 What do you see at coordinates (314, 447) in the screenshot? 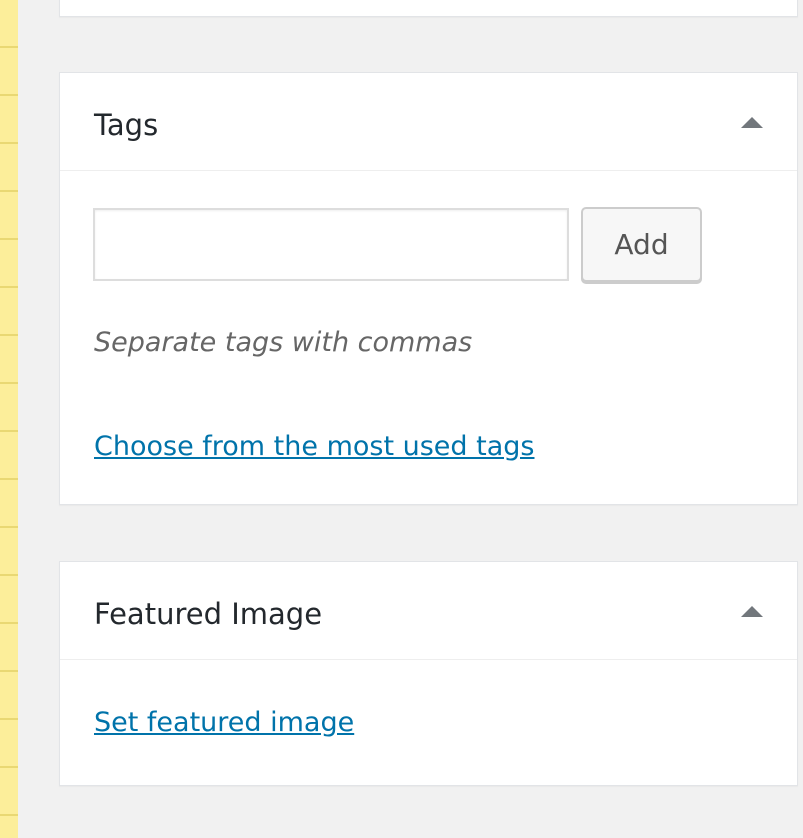
I see `most-used-tags-link: Choose from the most used tags` at bounding box center [314, 447].